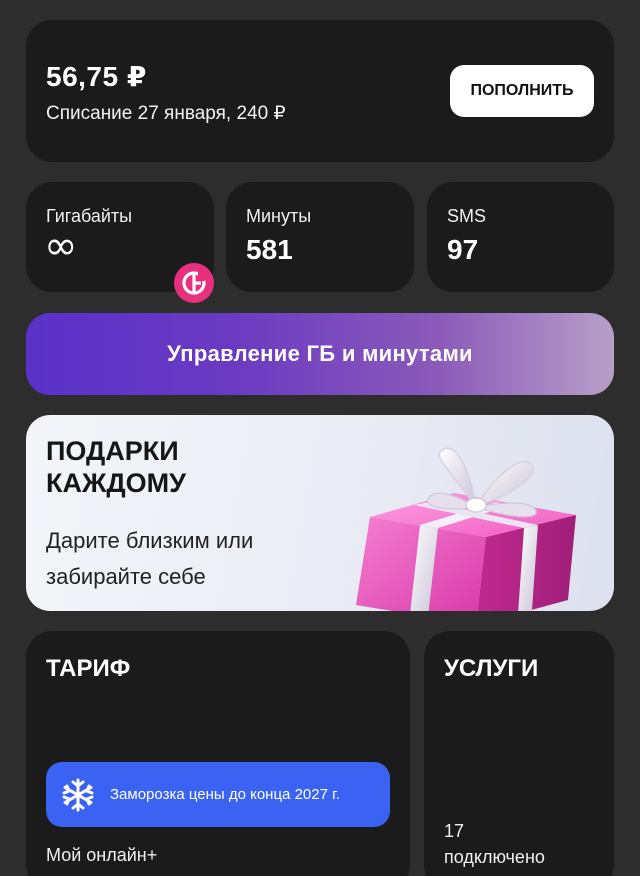 Image resolution: width=640 pixels, height=876 pixels. Describe the element at coordinates (78, 794) in the screenshot. I see `snowflake-icon` at that location.